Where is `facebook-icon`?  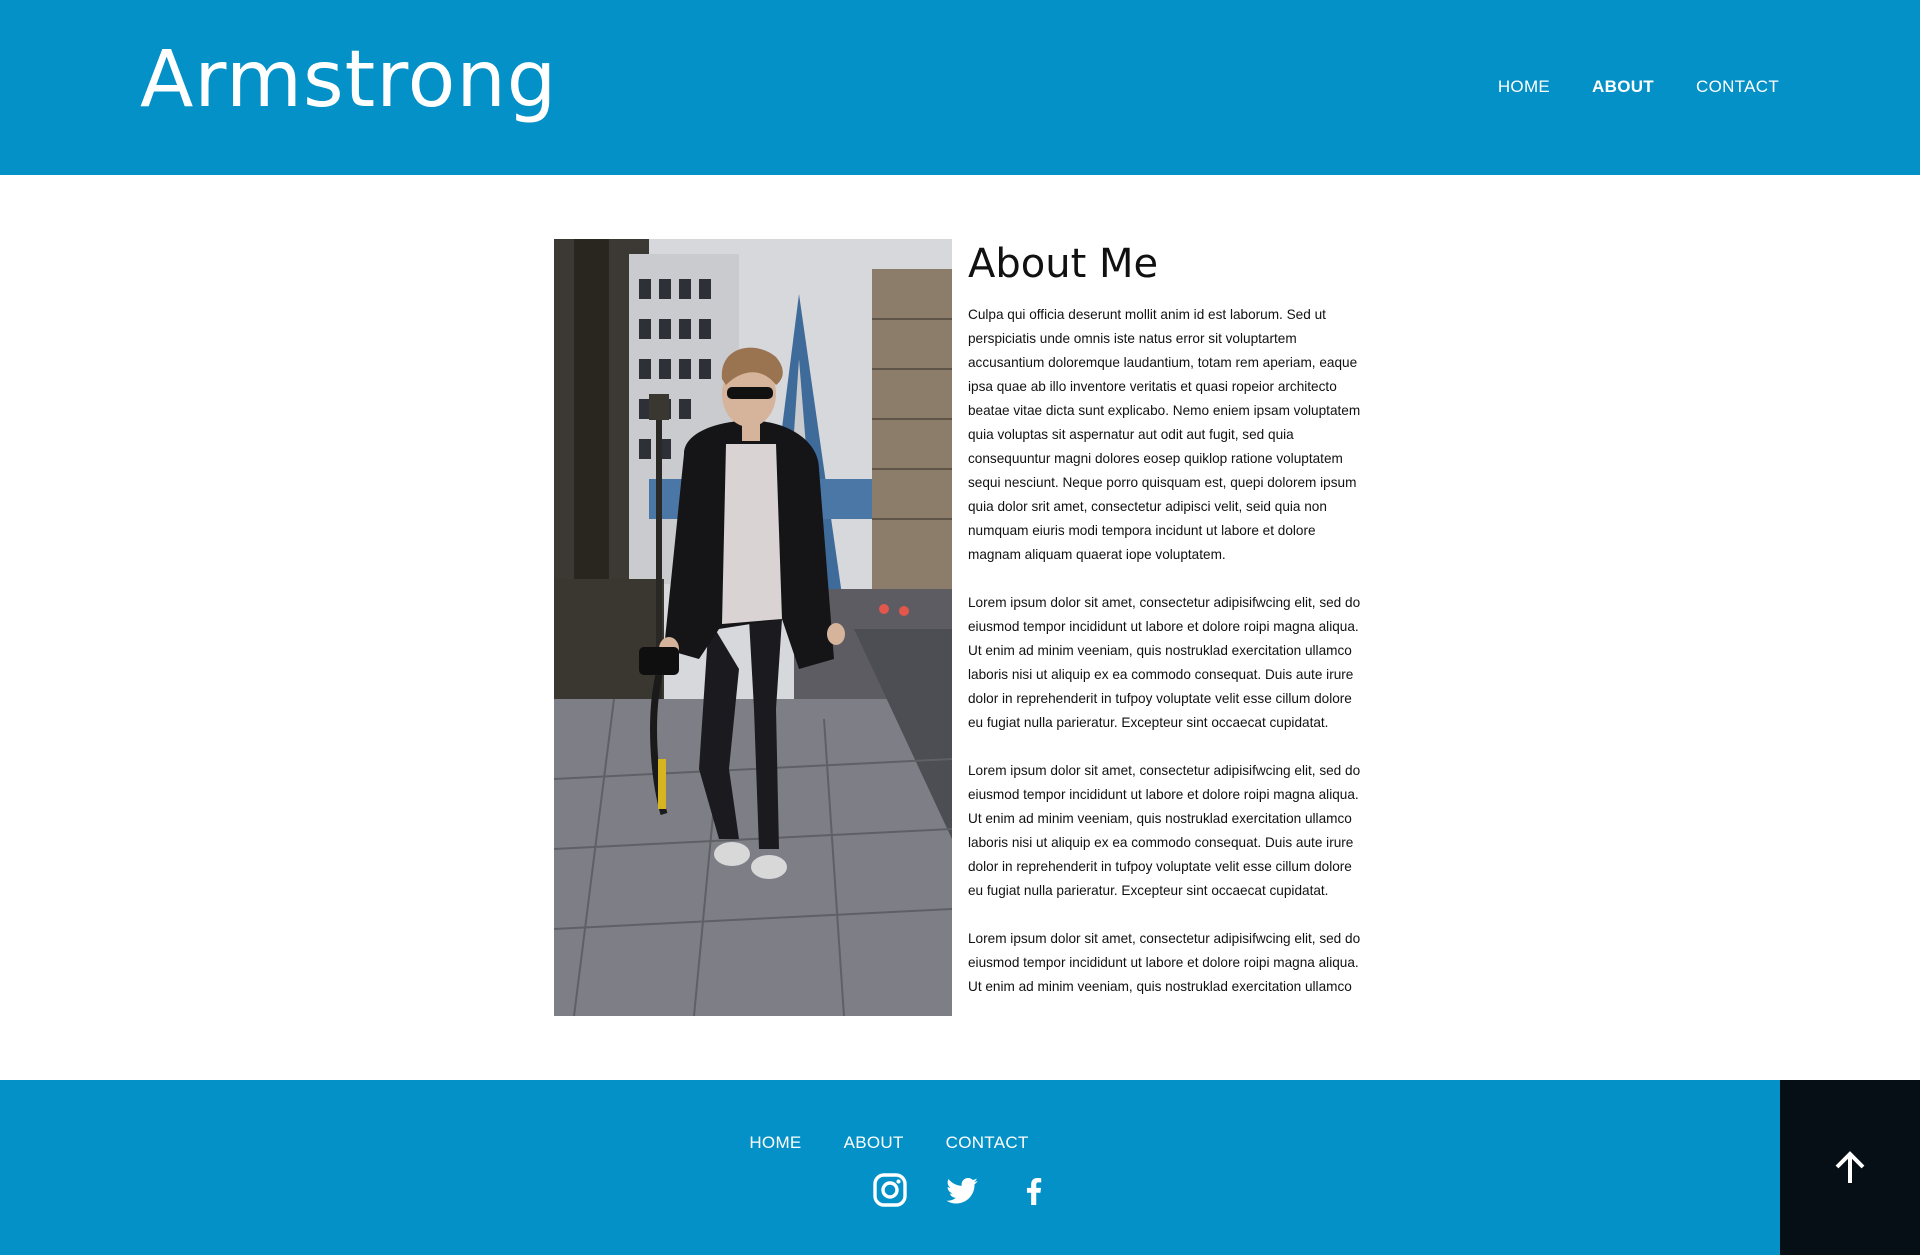
facebook-icon is located at coordinates (1034, 1190).